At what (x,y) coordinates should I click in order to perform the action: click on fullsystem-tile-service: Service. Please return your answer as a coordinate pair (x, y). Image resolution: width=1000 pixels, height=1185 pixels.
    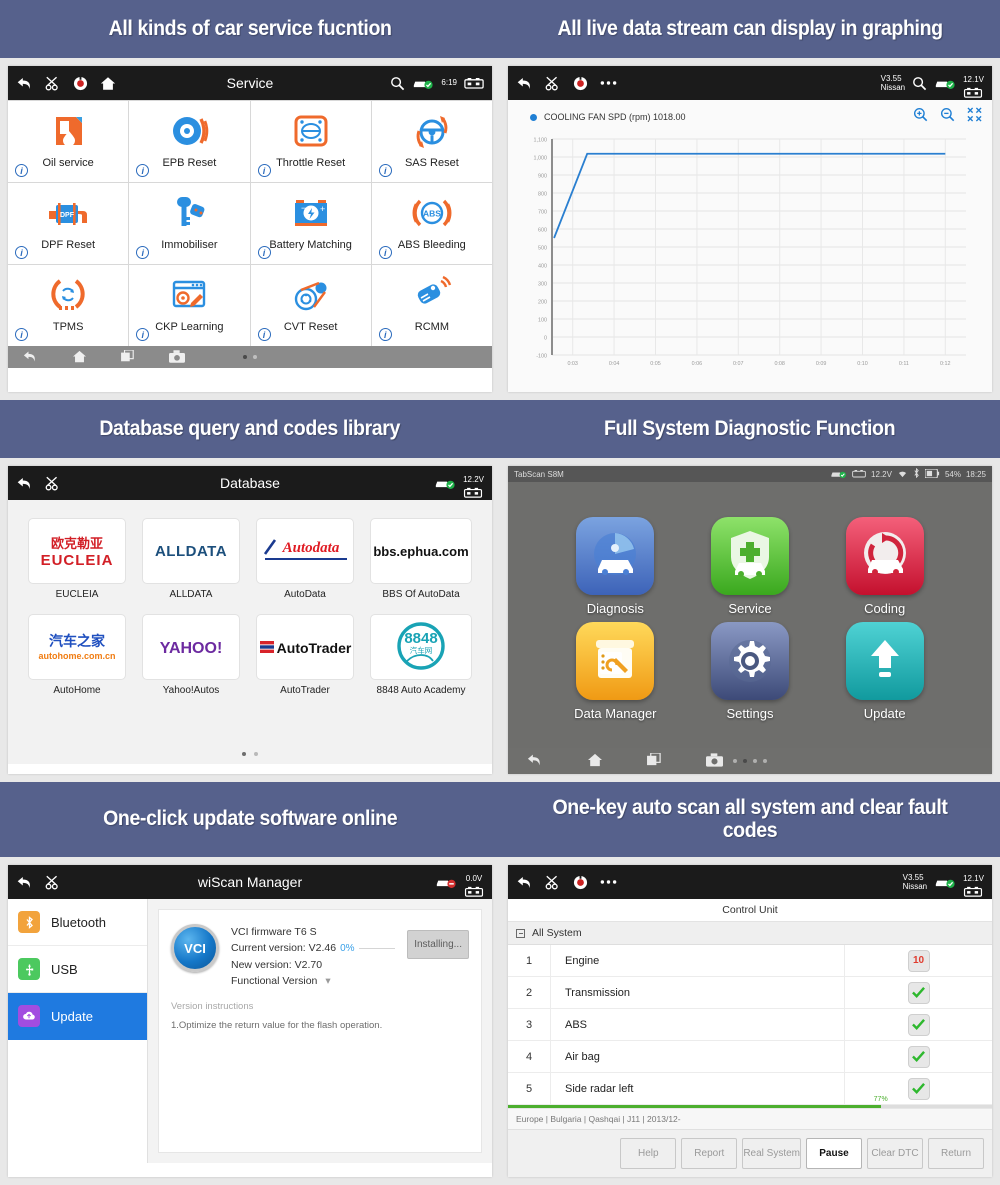
    Looking at the image, I should click on (750, 566).